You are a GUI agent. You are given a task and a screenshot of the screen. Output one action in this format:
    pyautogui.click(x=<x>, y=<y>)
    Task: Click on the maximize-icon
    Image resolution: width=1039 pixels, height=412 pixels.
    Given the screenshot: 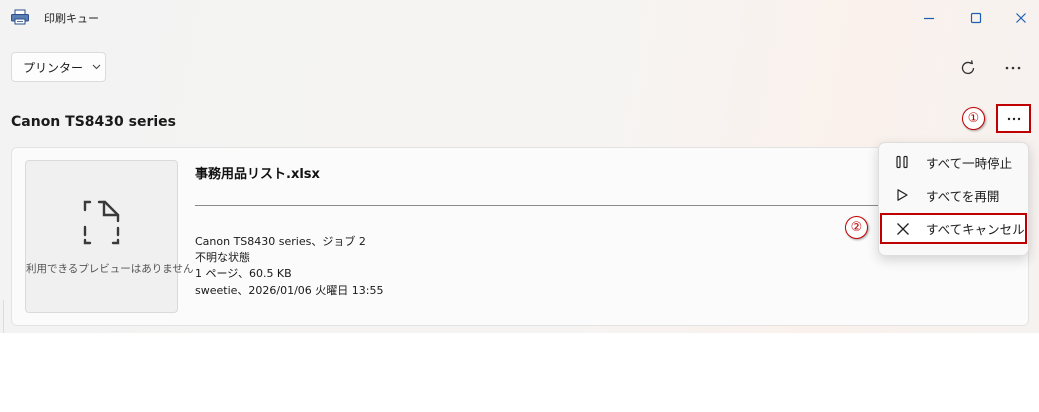 What is the action you would take?
    pyautogui.click(x=976, y=18)
    